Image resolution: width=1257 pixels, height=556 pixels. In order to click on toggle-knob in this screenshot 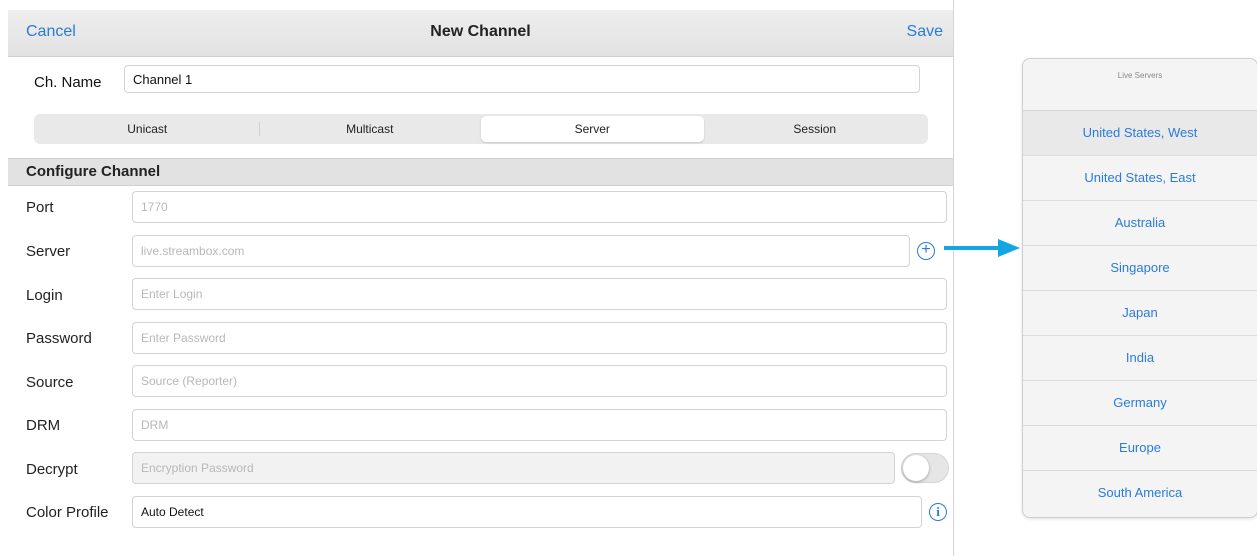, I will do `click(916, 468)`.